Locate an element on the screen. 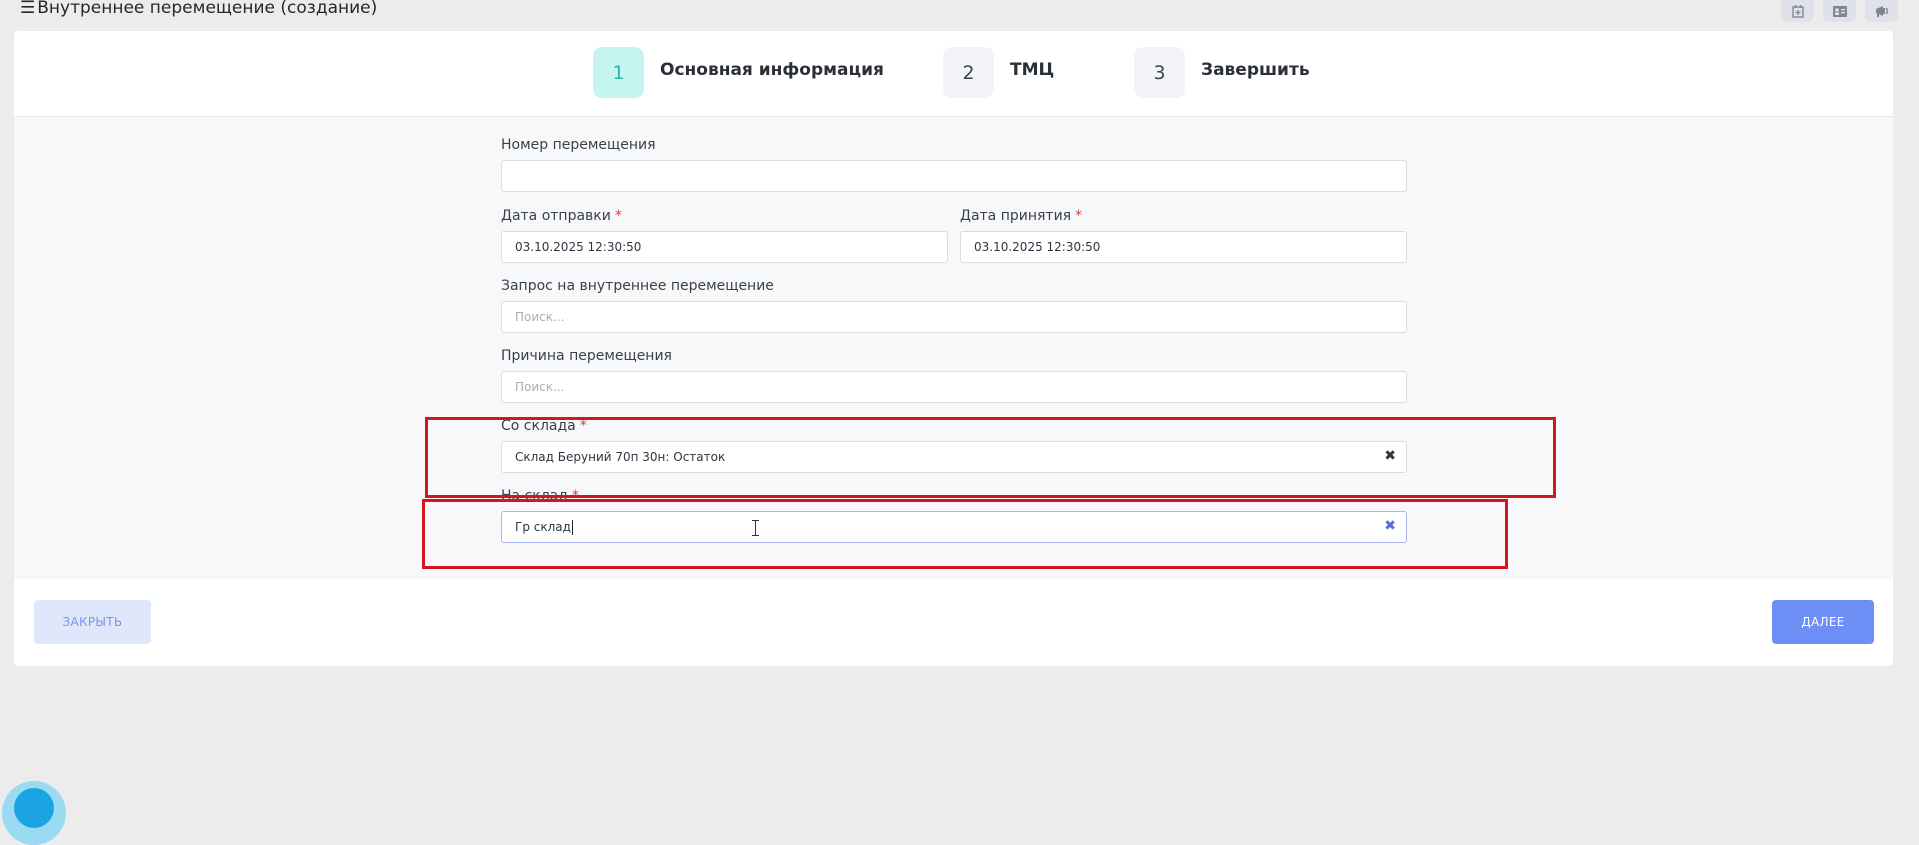 The width and height of the screenshot is (1919, 845). step-tmc: 2 ТМЦ is located at coordinates (998, 72).